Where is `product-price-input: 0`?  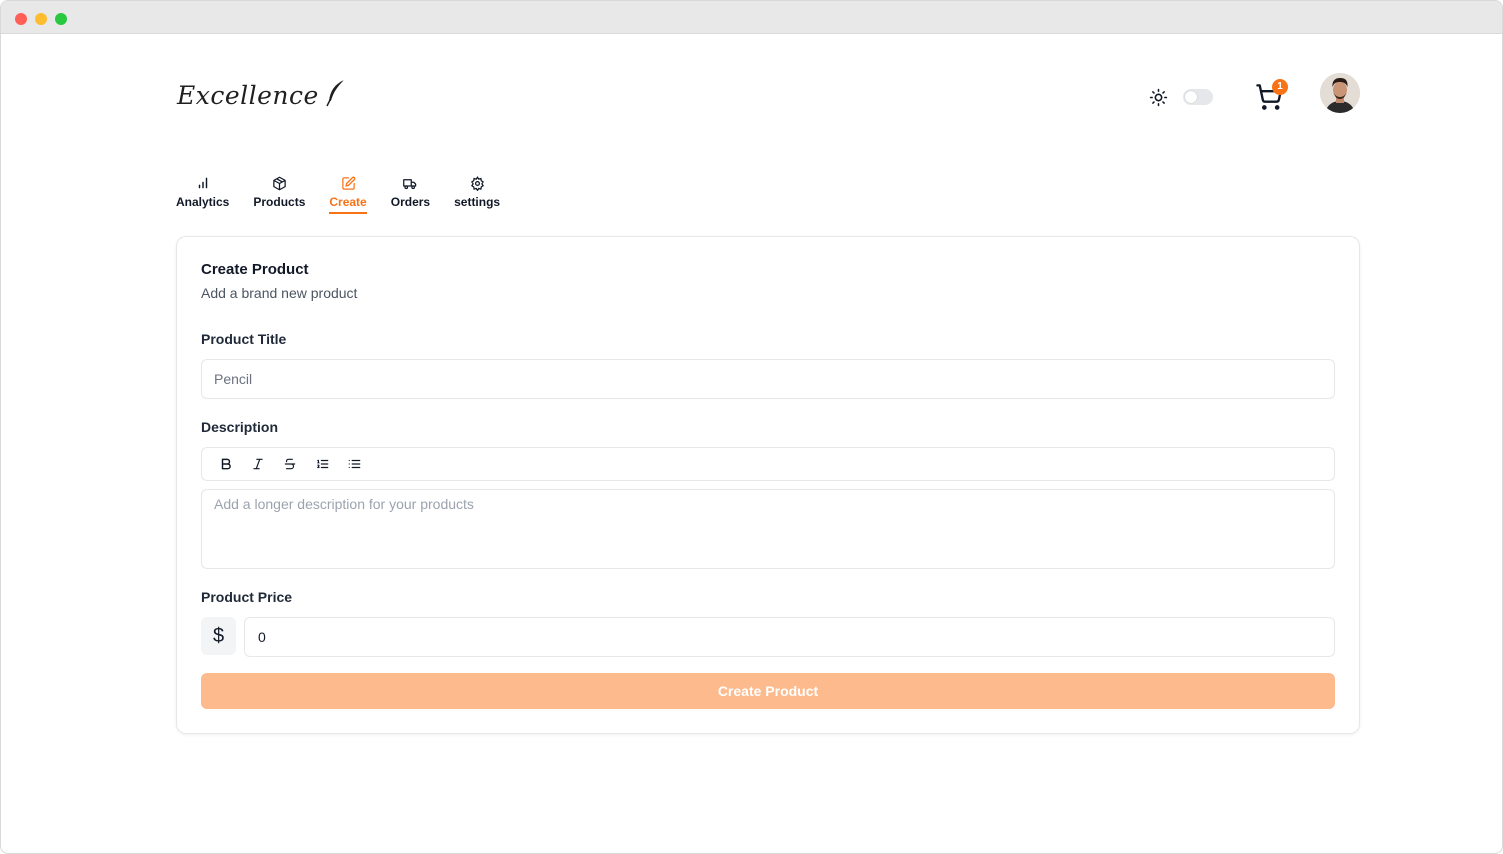
product-price-input: 0 is located at coordinates (789, 637).